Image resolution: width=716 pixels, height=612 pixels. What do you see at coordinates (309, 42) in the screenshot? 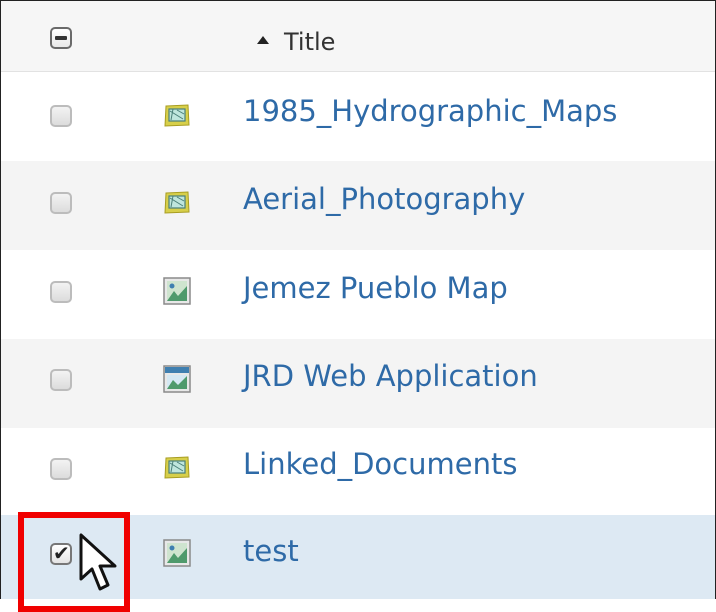
I see `title-column-header: Title` at bounding box center [309, 42].